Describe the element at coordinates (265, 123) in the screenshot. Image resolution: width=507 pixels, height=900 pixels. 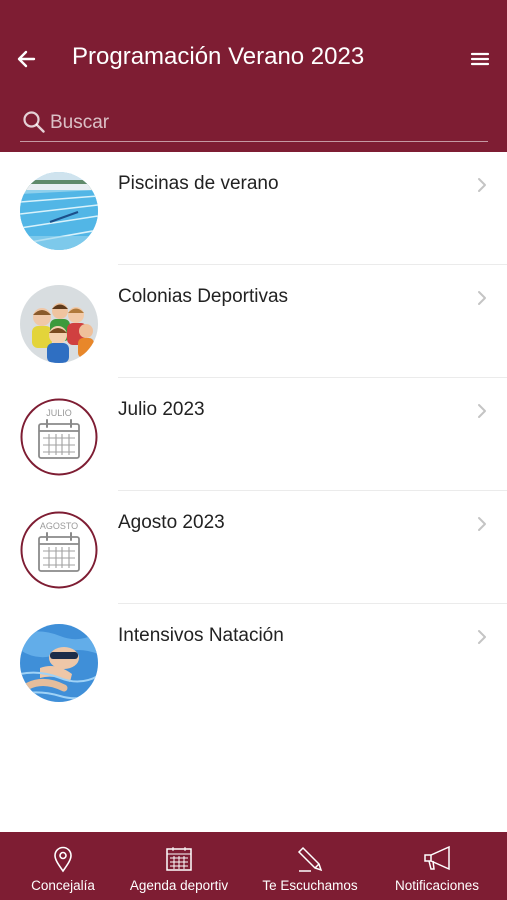
I see `search-input` at that location.